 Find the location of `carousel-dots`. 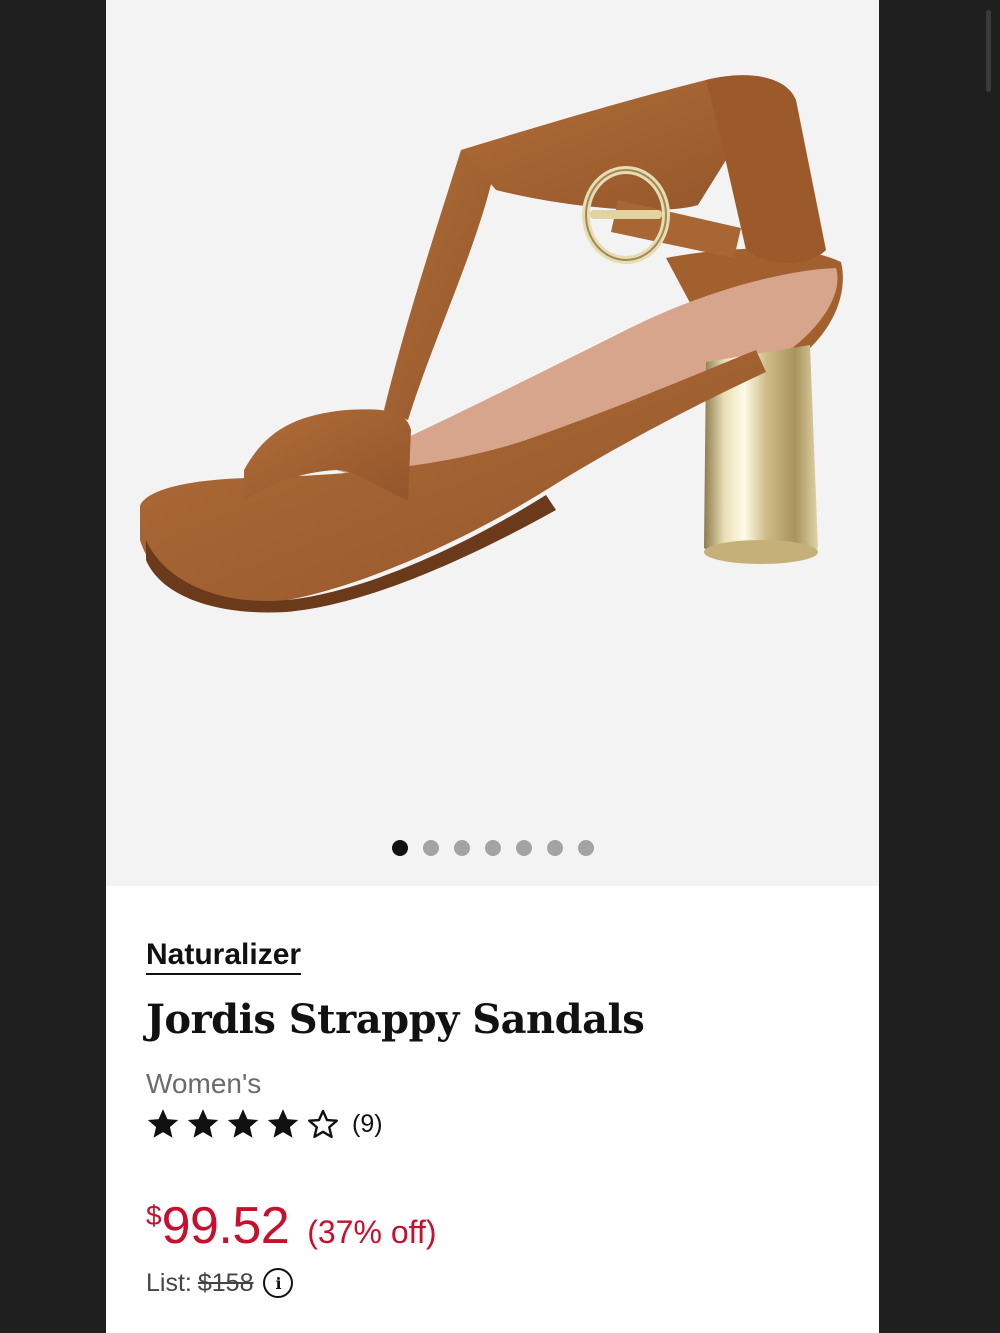

carousel-dots is located at coordinates (492, 848).